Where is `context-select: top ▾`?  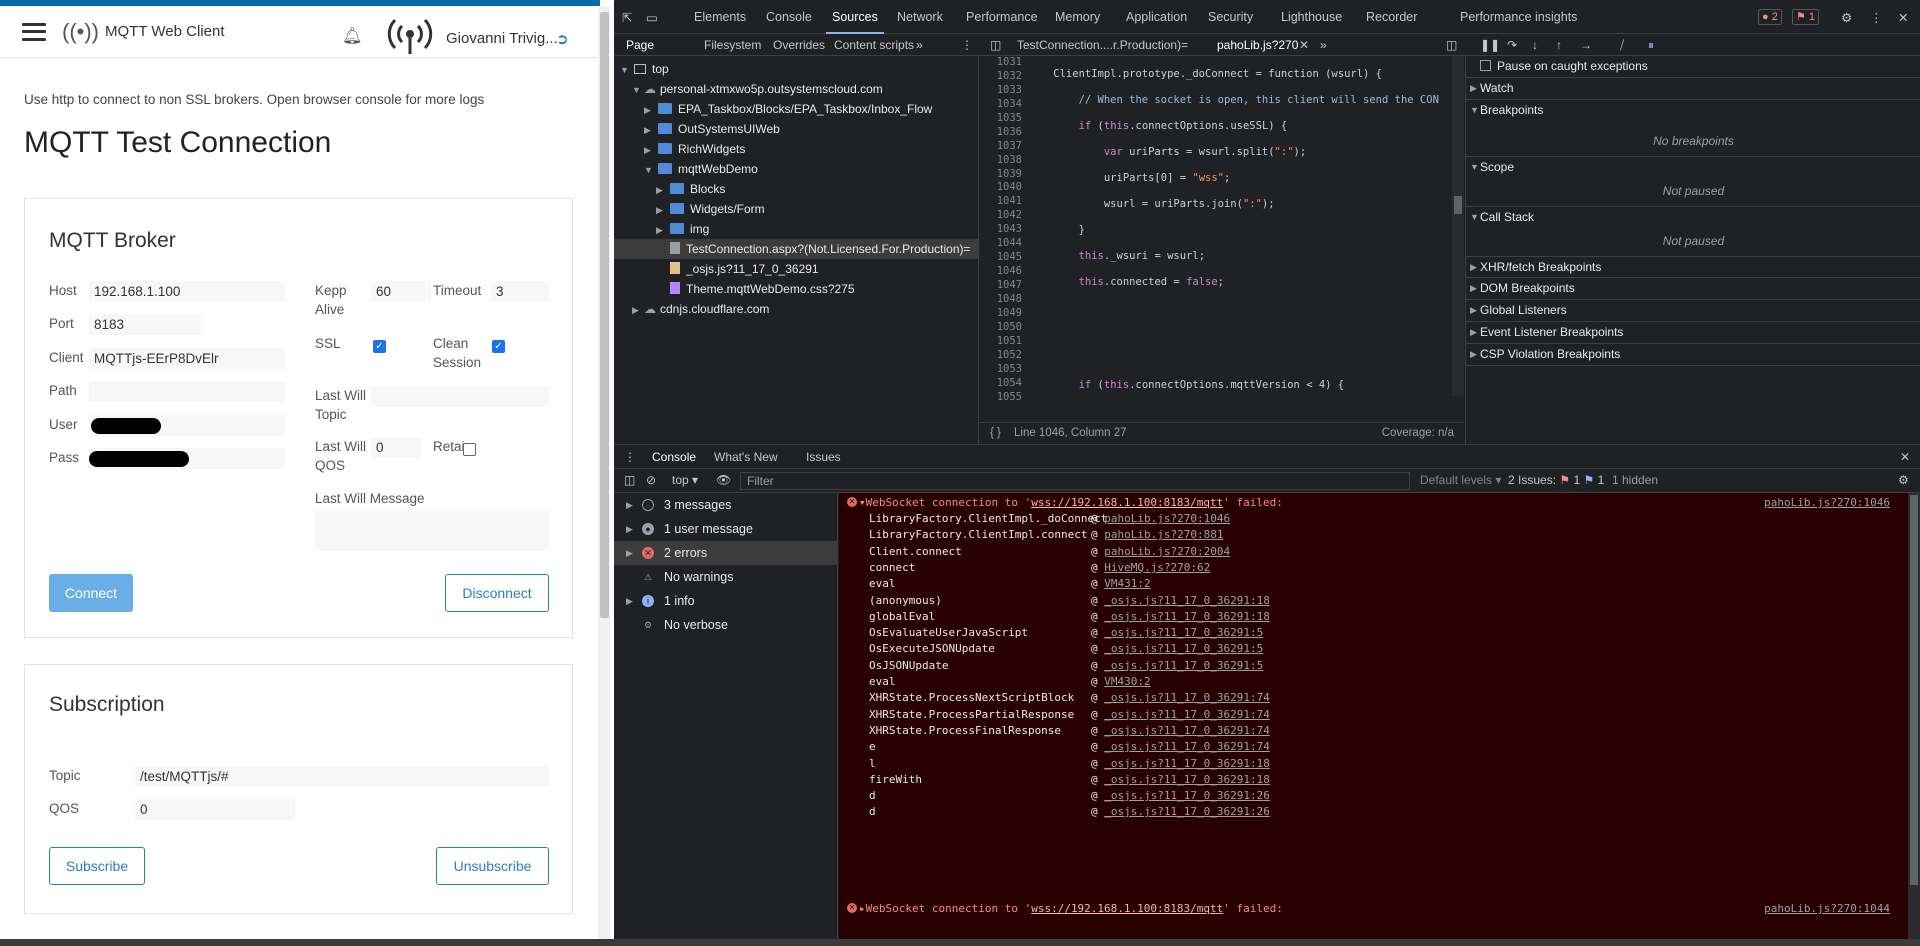 context-select: top ▾ is located at coordinates (685, 480).